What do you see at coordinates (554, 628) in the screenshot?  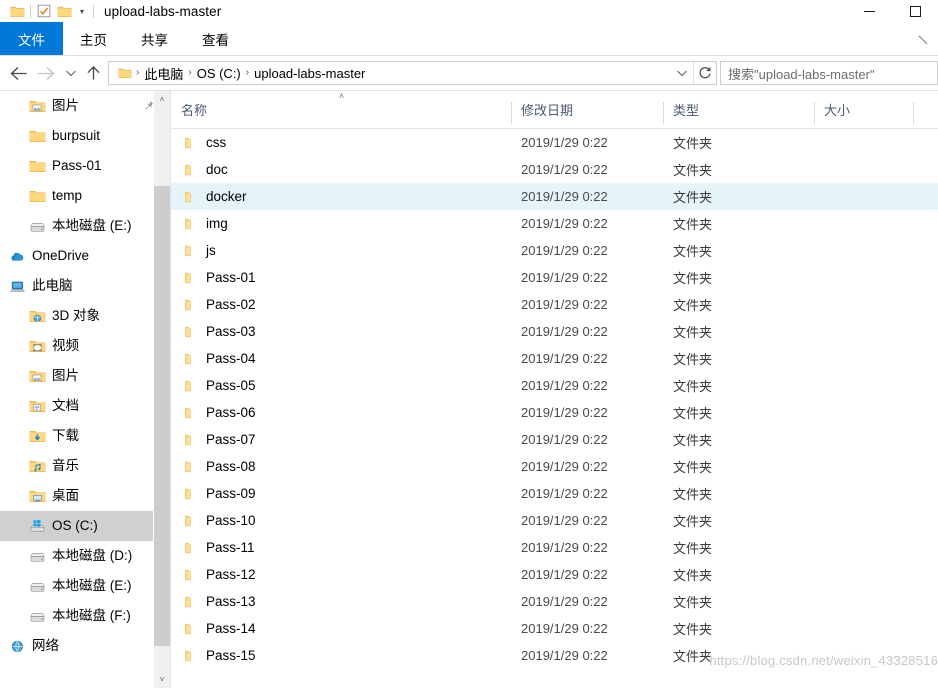 I see `table-row: Pass-14 2019/1/29 0:22 文件夹` at bounding box center [554, 628].